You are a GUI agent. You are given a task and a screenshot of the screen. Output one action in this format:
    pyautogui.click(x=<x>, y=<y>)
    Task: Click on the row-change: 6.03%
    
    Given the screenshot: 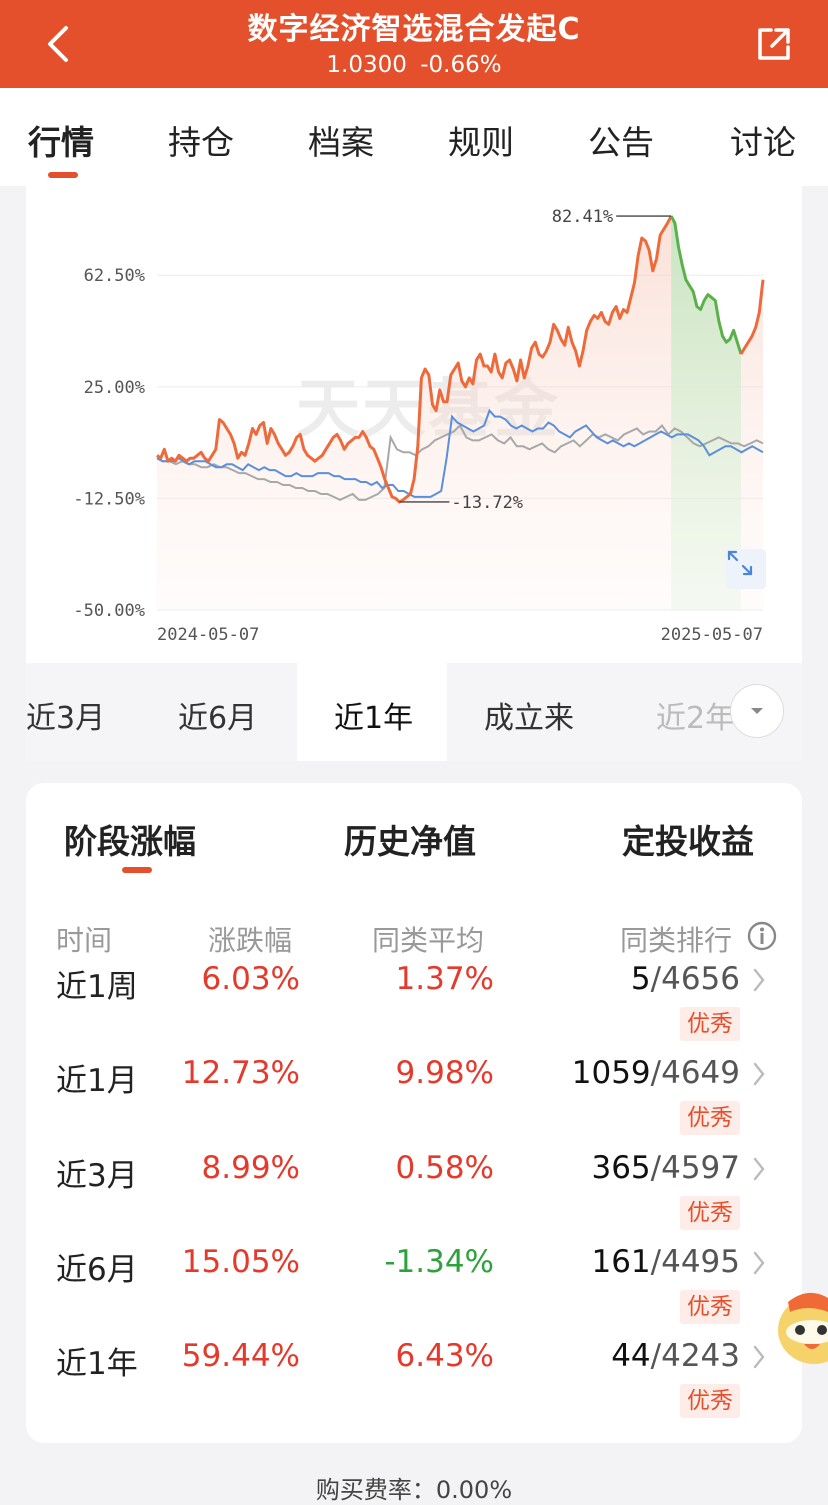 What is the action you would take?
    pyautogui.click(x=250, y=979)
    